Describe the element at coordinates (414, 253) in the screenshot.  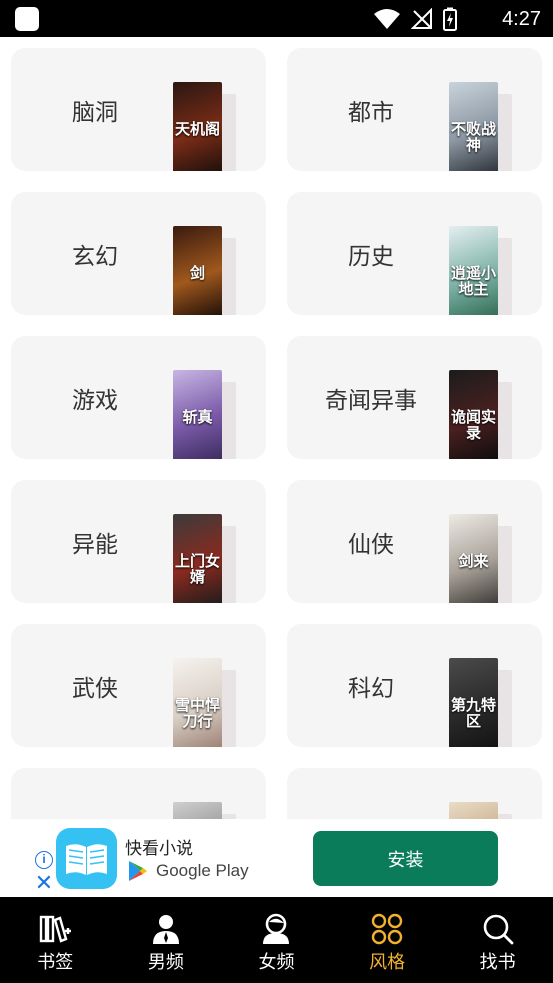
I see `category-card: 历史逍遥小地主` at that location.